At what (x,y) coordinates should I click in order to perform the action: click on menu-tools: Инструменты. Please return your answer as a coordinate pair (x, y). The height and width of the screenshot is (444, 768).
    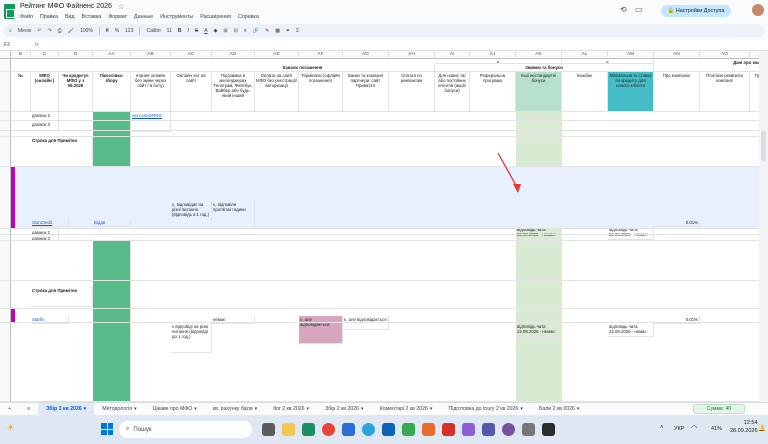
    Looking at the image, I should click on (176, 17).